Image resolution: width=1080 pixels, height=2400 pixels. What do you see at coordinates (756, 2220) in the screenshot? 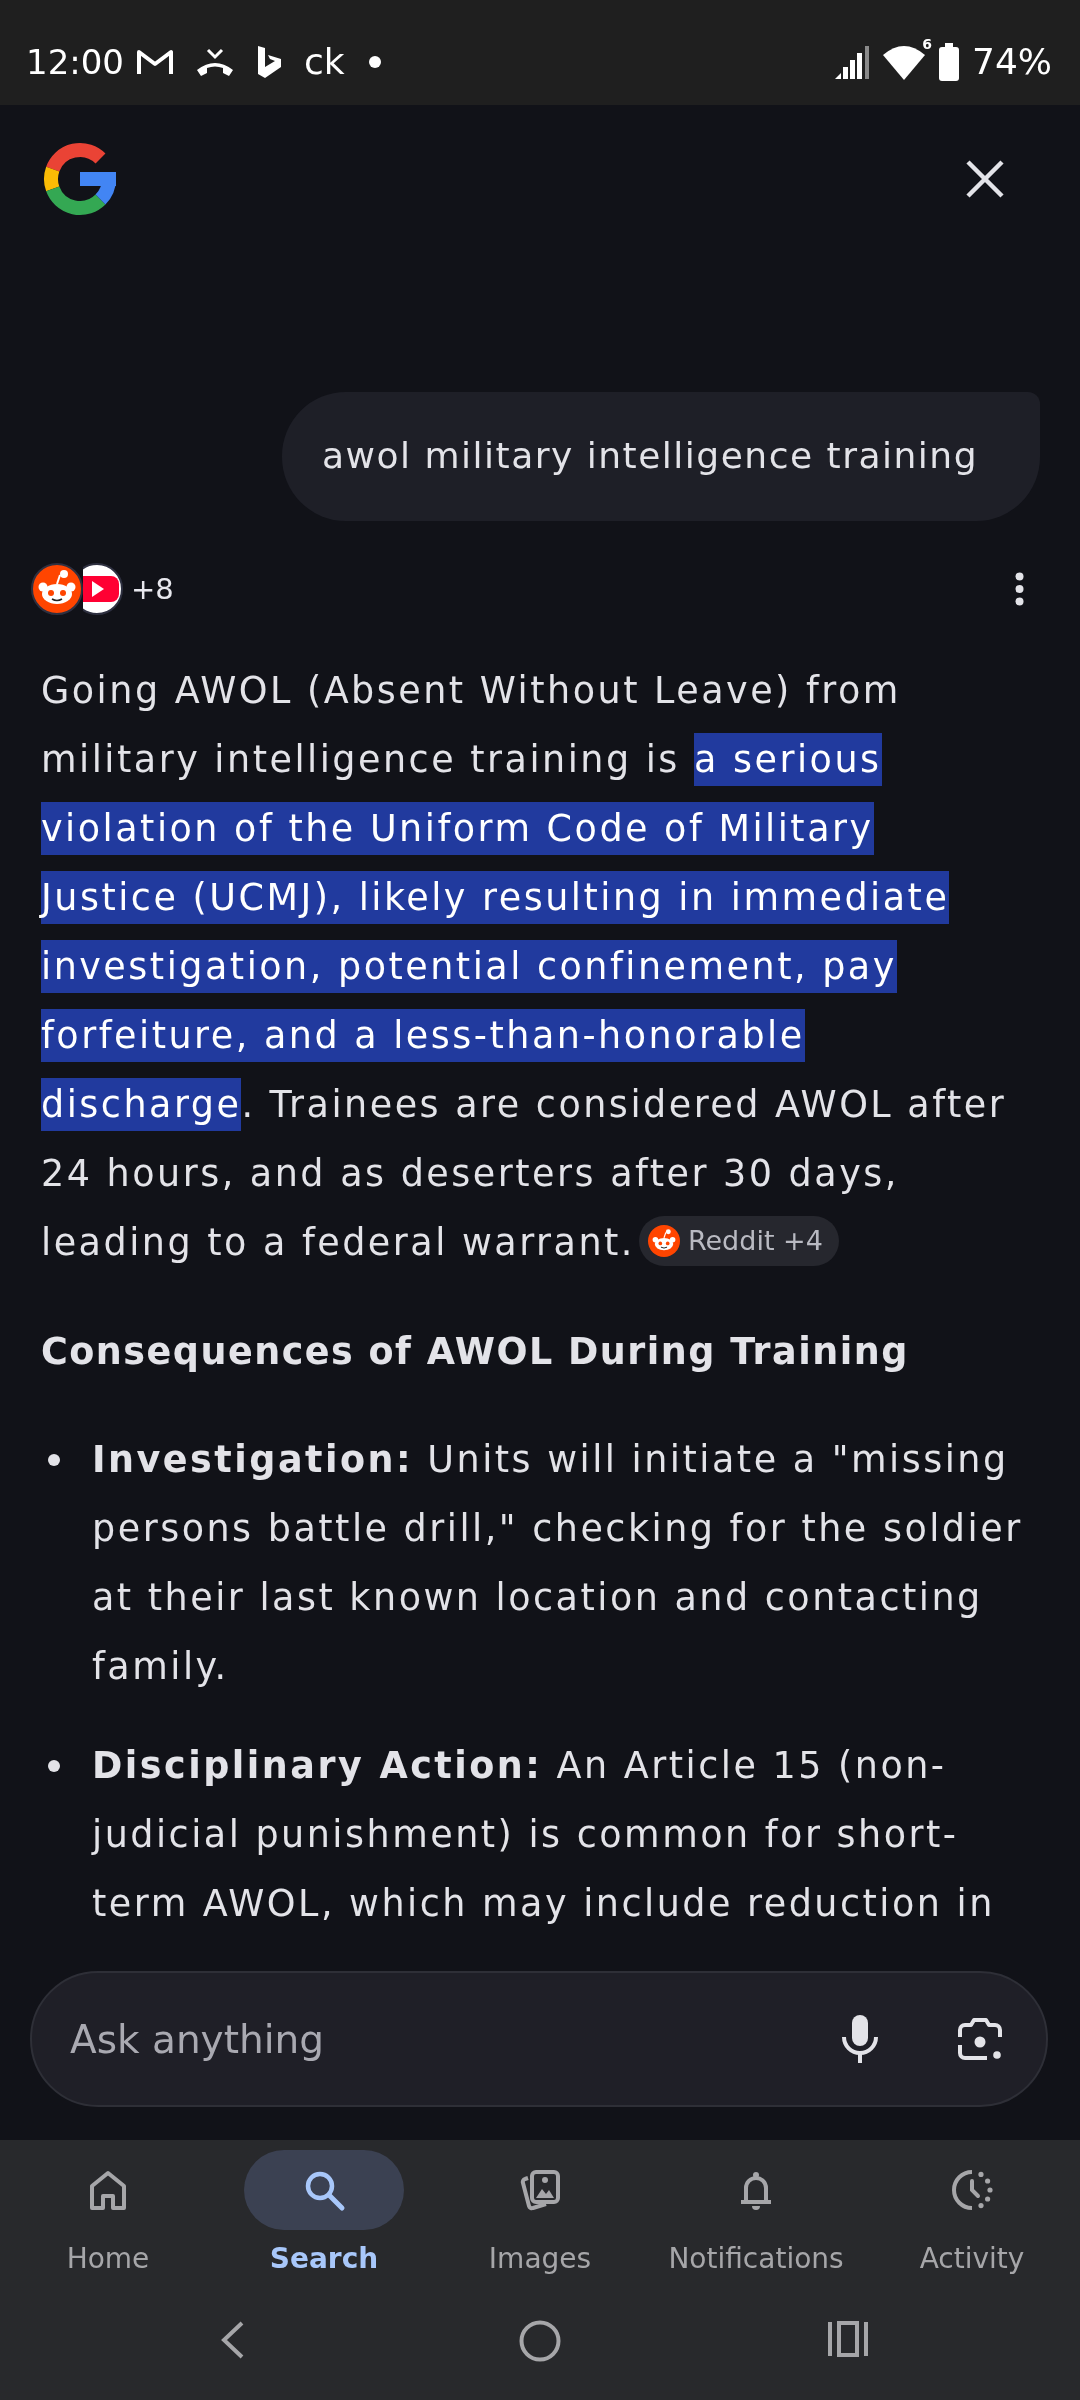
I see `nav-tab: Notifications` at bounding box center [756, 2220].